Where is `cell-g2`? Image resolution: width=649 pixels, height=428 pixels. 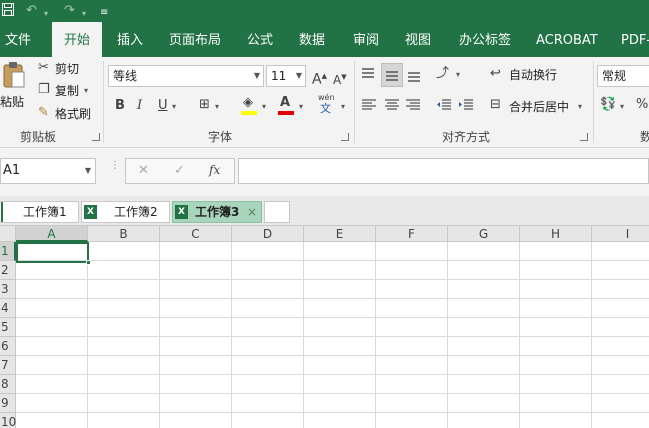 cell-g2 is located at coordinates (484, 270).